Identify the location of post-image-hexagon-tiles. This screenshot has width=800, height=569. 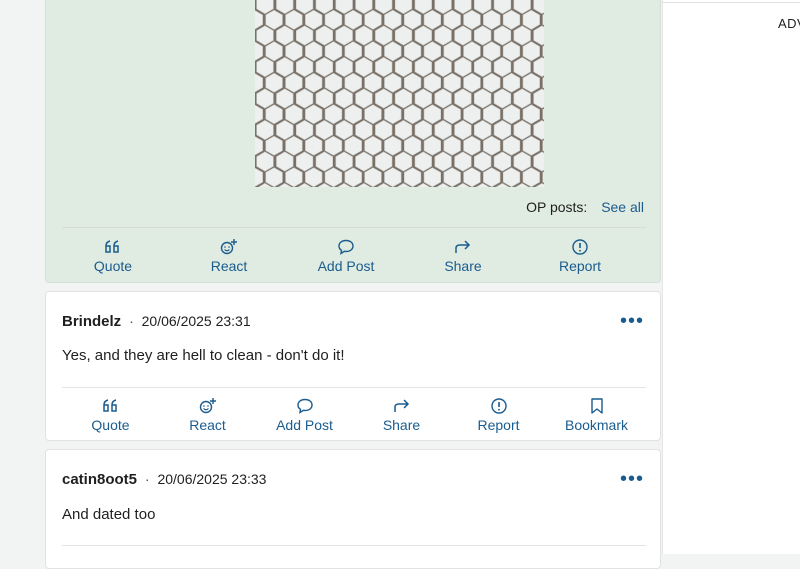
(399, 93).